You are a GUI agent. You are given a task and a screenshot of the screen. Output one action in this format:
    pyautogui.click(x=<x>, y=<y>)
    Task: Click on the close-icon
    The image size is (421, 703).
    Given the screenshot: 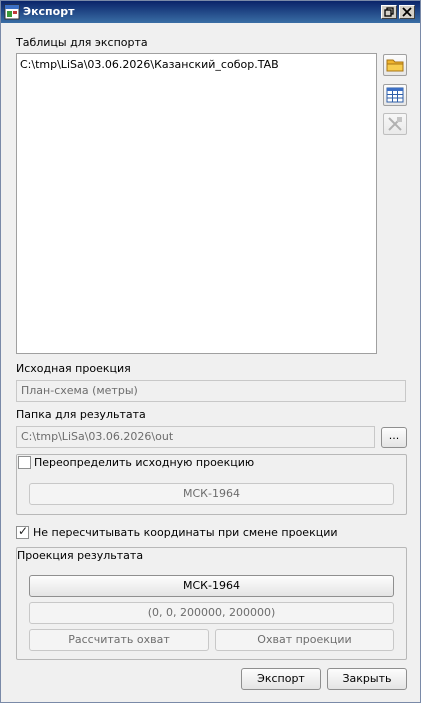 What is the action you would take?
    pyautogui.click(x=407, y=12)
    